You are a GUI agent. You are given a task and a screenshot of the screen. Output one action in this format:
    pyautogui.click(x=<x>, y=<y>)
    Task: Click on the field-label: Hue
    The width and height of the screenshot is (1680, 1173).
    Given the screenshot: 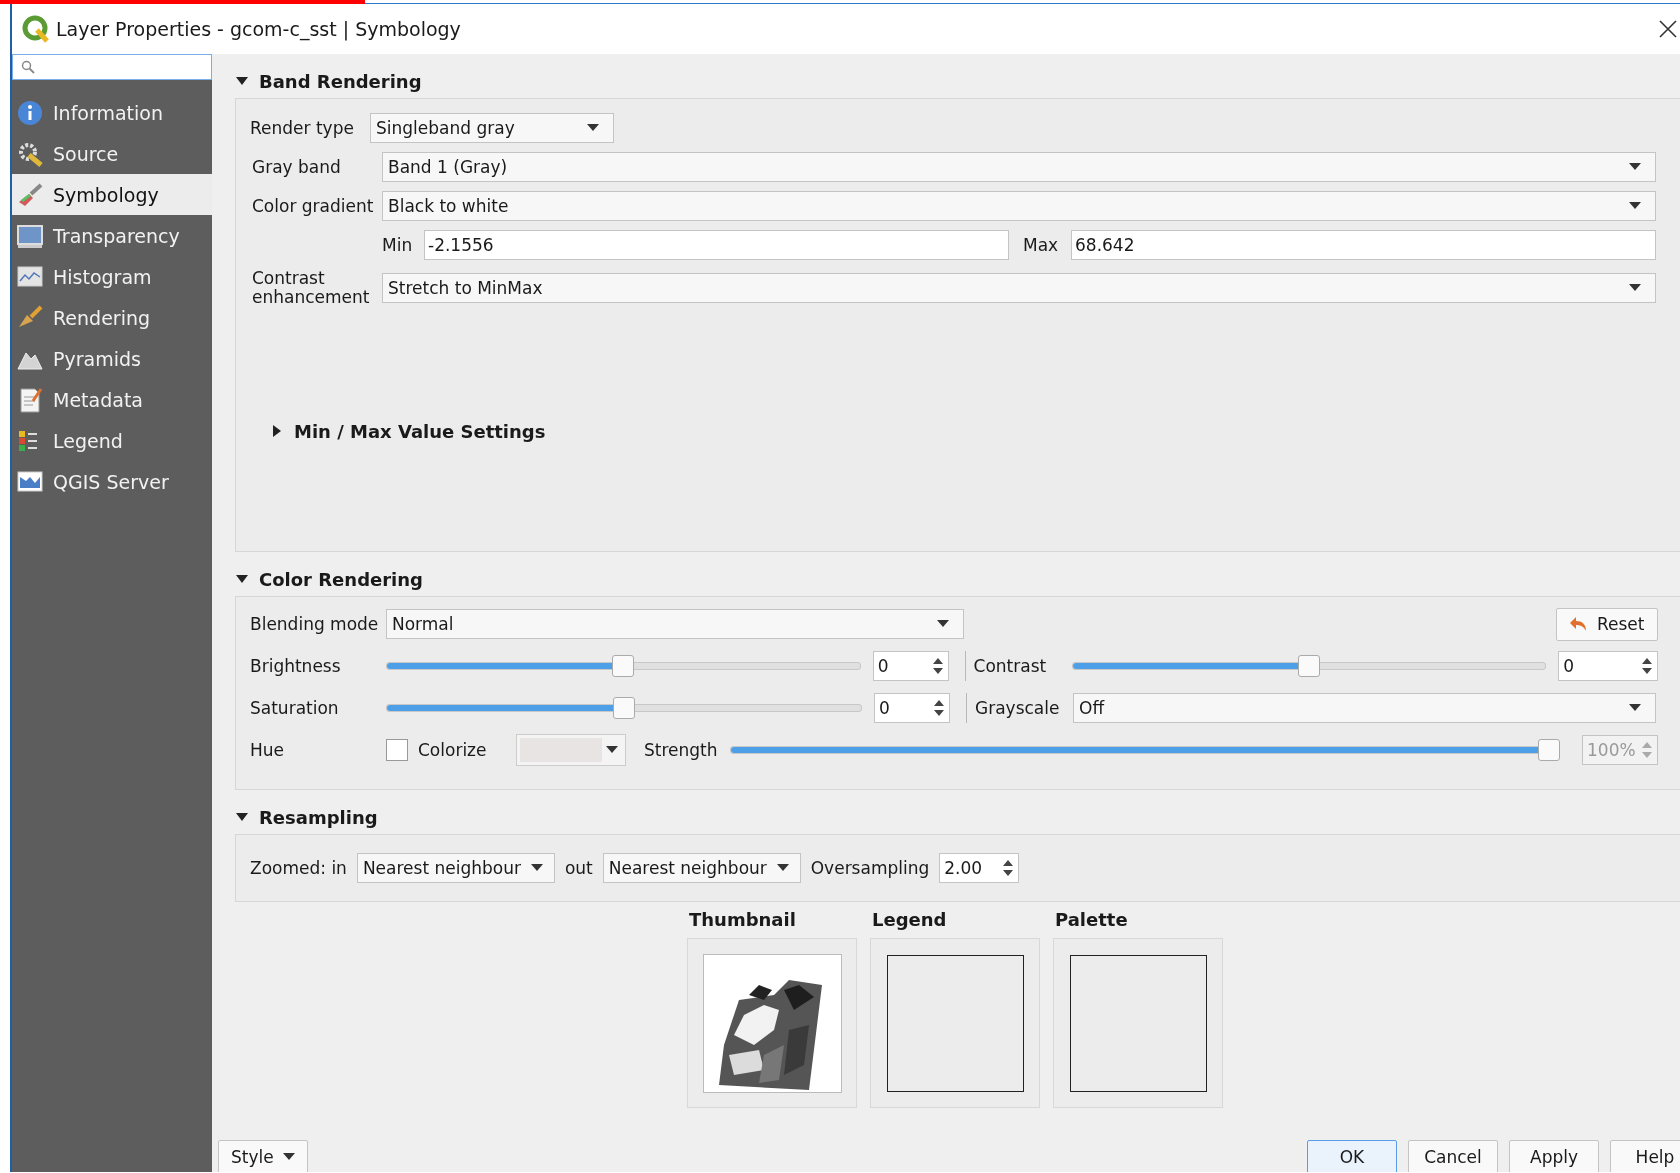 What is the action you would take?
    pyautogui.click(x=268, y=750)
    